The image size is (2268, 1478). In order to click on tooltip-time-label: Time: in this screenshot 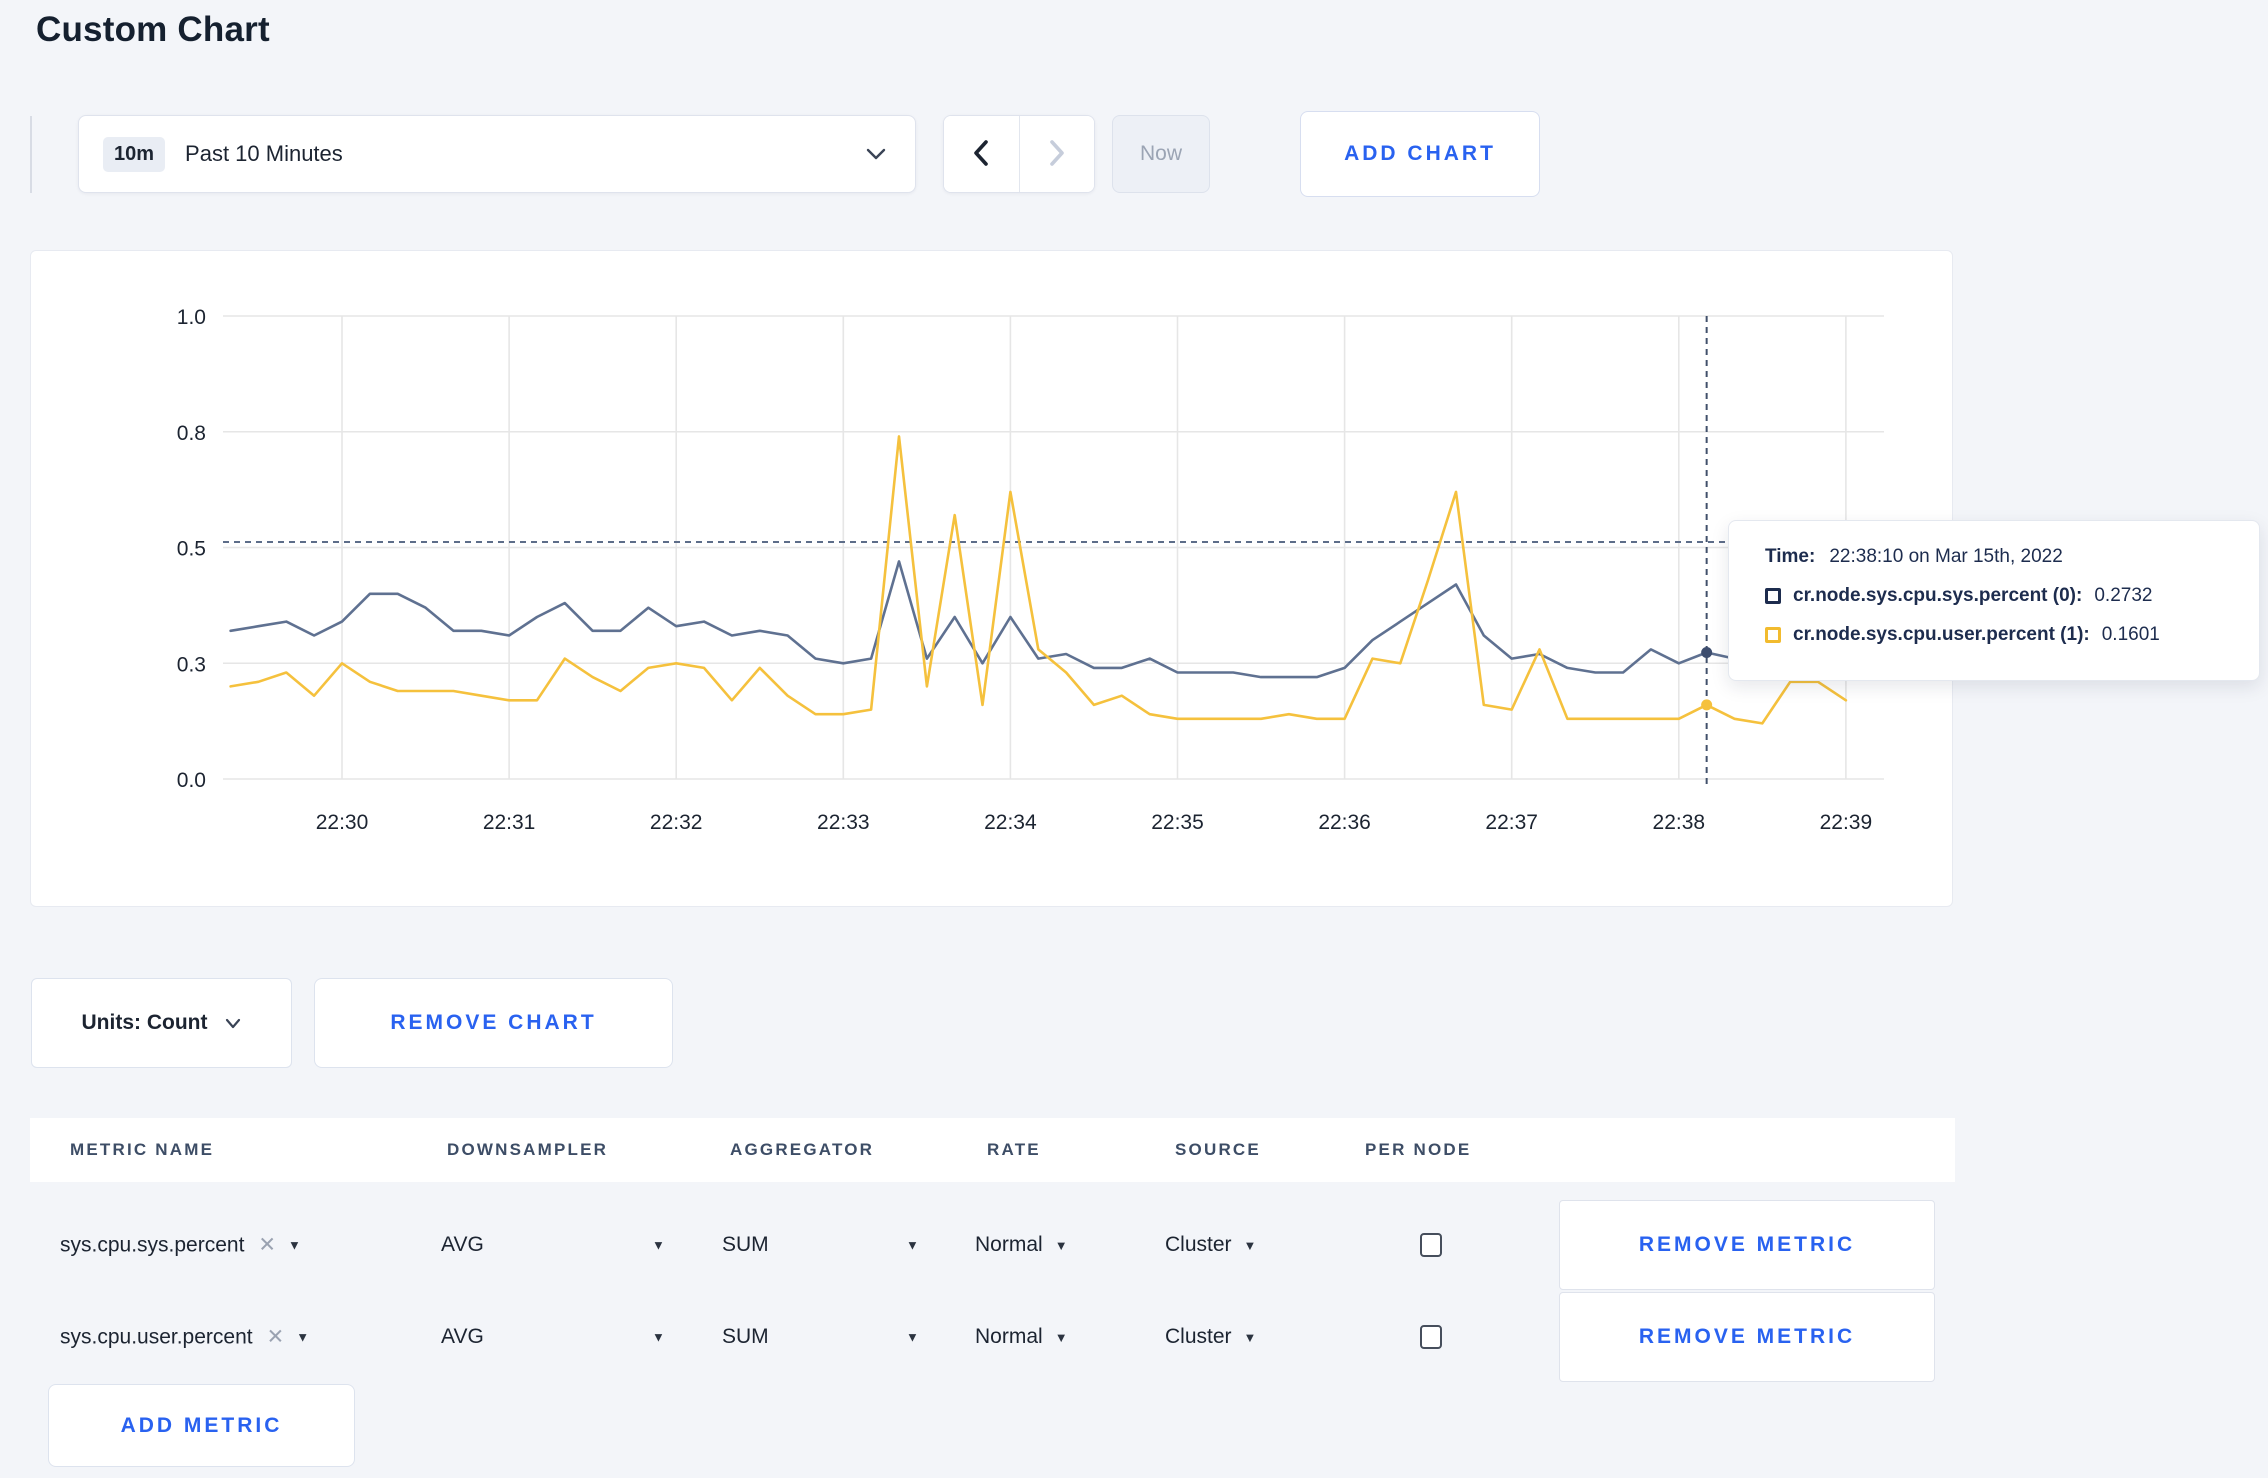, I will do `click(1790, 556)`.